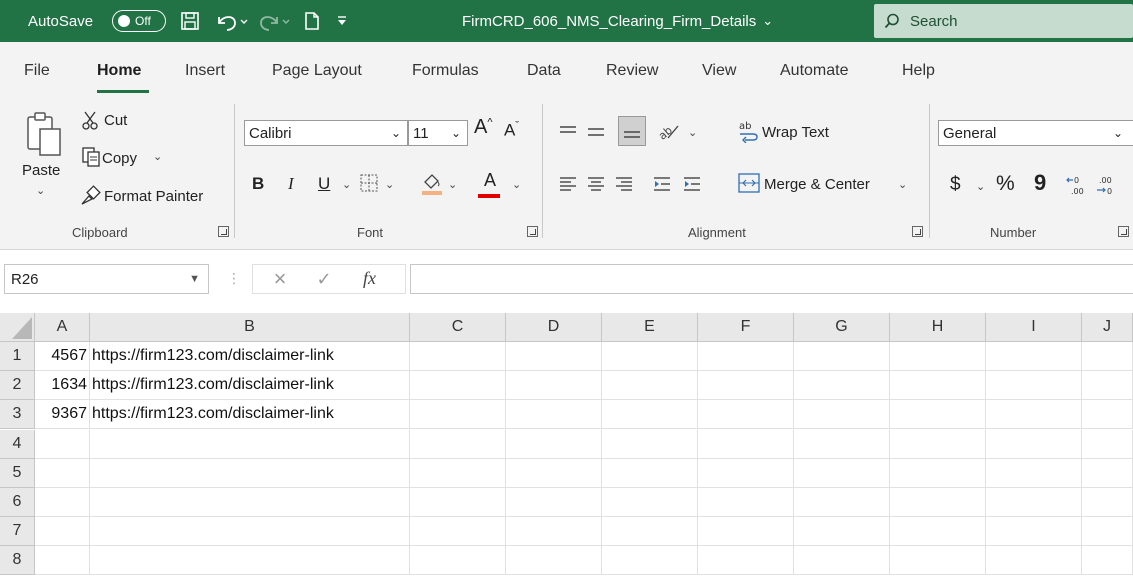  What do you see at coordinates (458, 386) in the screenshot?
I see `cell-c2` at bounding box center [458, 386].